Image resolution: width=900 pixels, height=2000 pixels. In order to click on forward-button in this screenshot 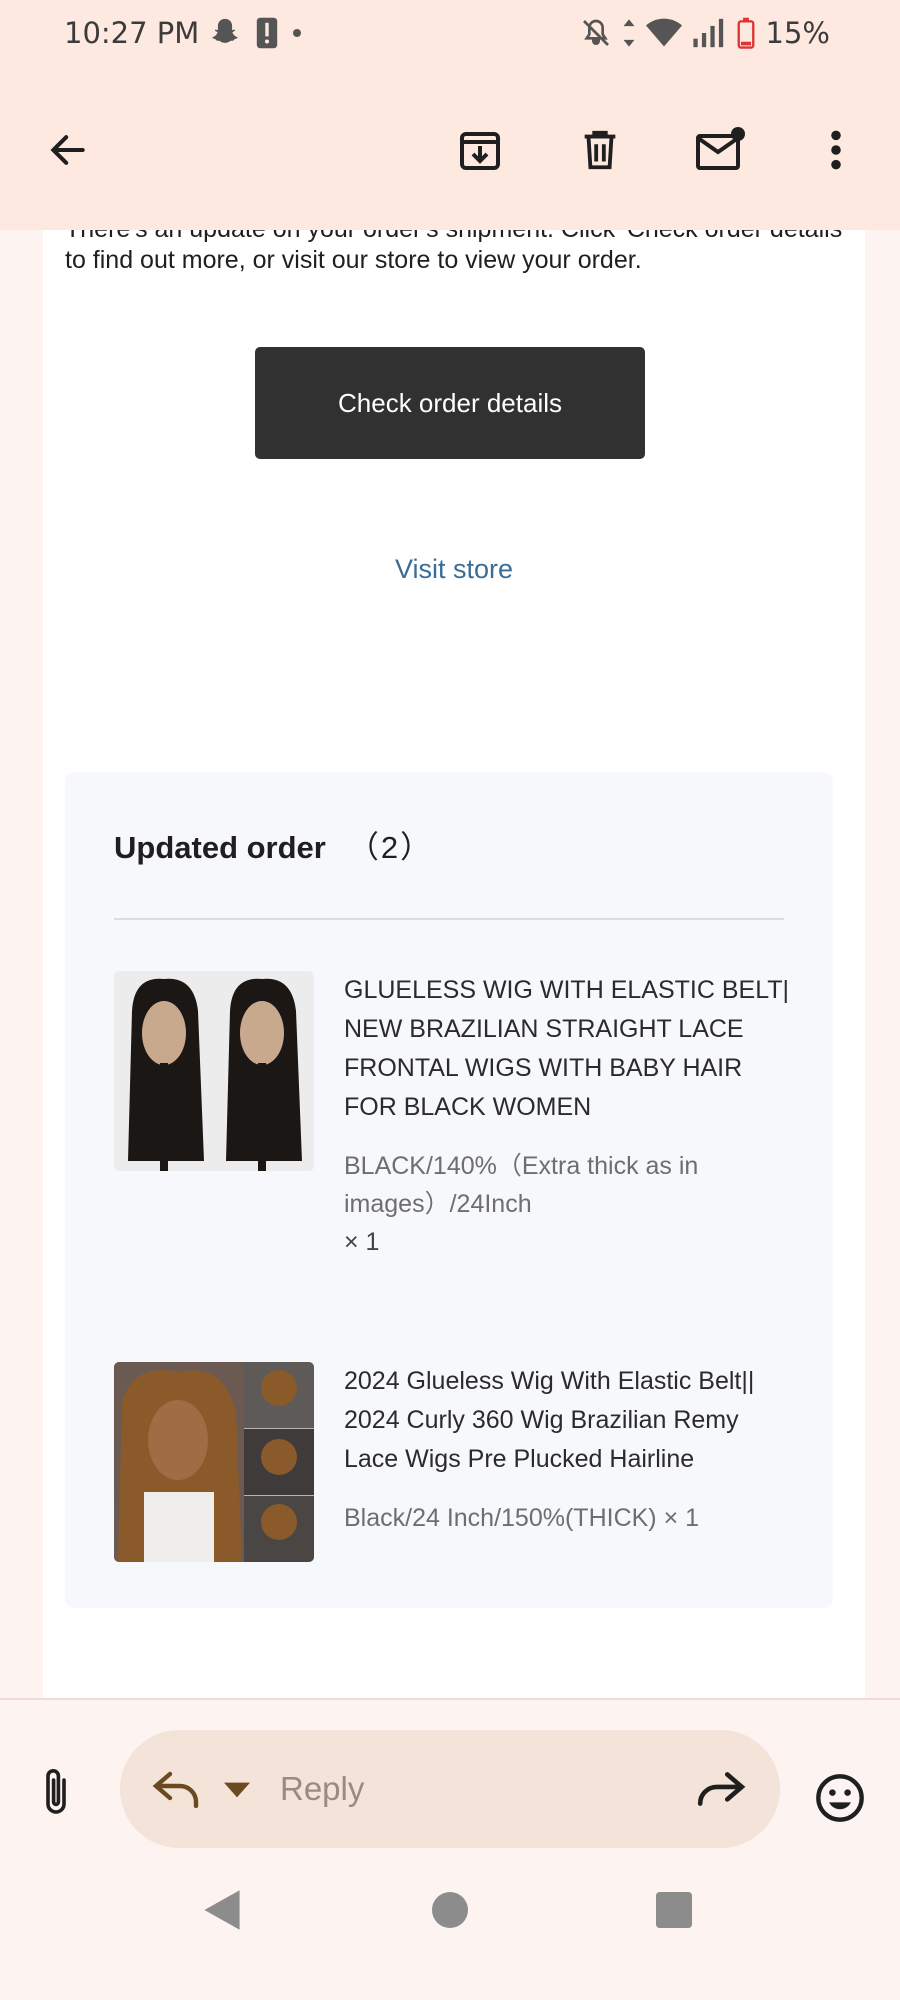, I will do `click(721, 1791)`.